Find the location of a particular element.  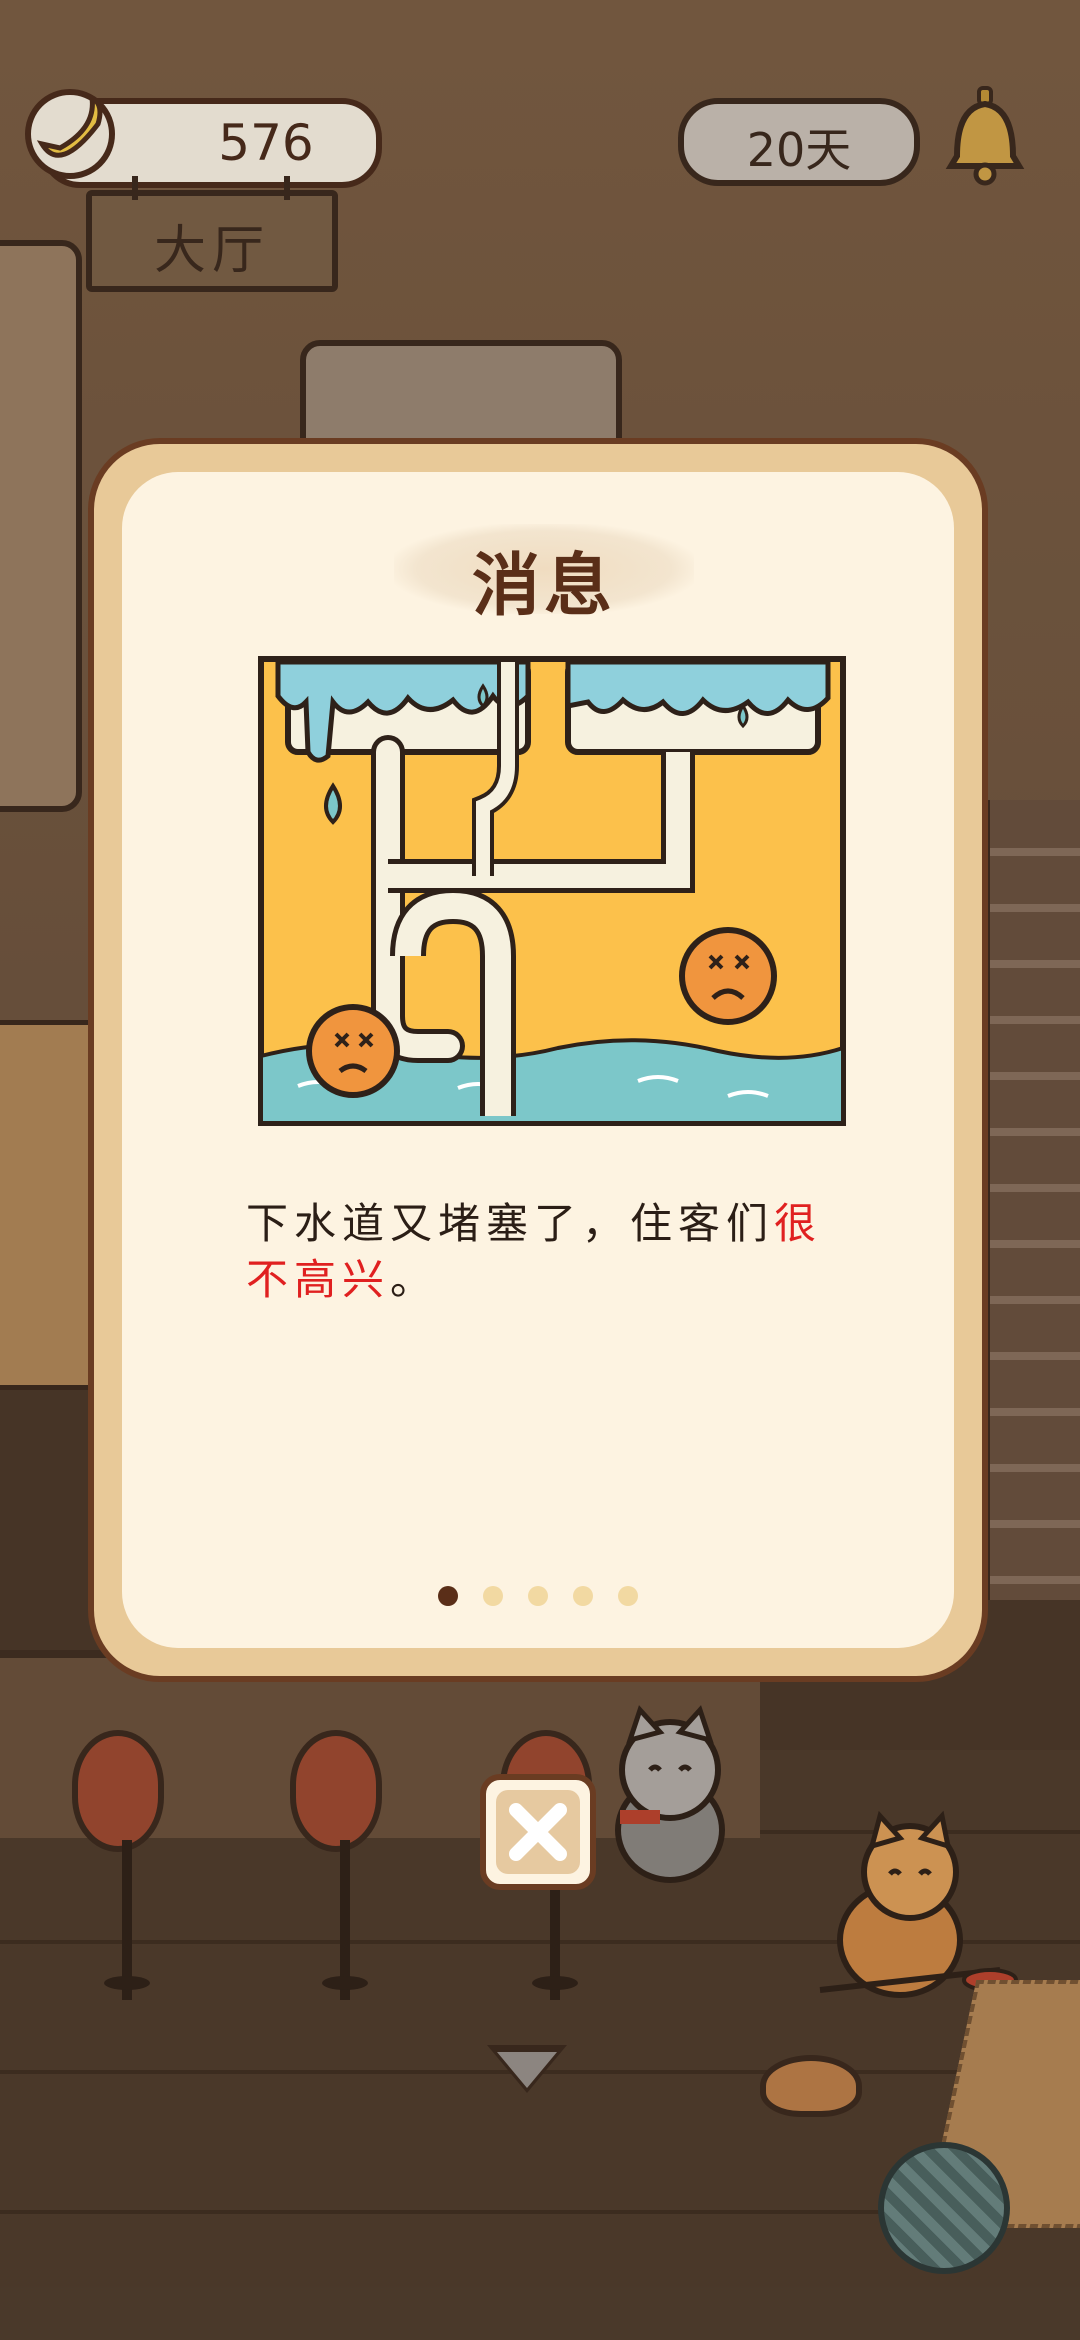

dialog-message: 下水道又堵塞了，住客们很不高兴。 is located at coordinates (546, 1252).